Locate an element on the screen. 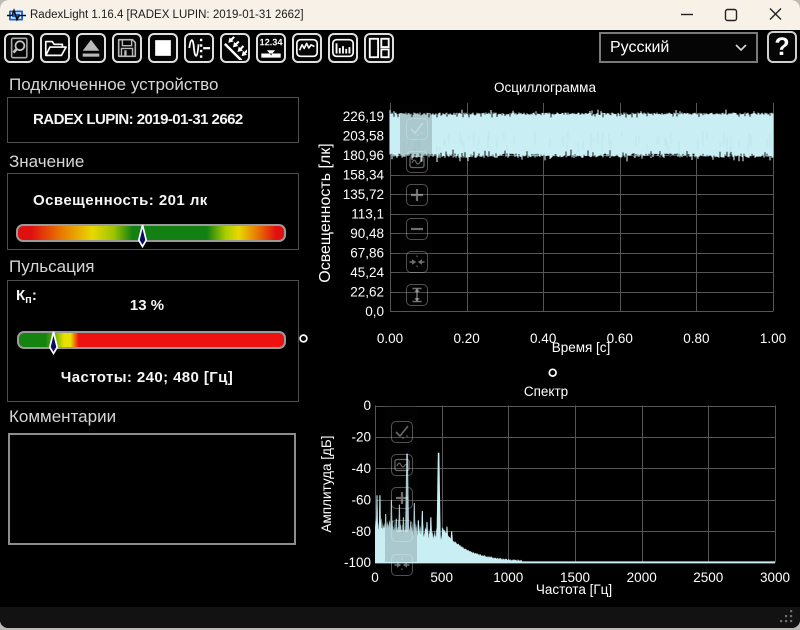 This screenshot has width=800, height=630. svg-text: 90,48 is located at coordinates (367, 233).